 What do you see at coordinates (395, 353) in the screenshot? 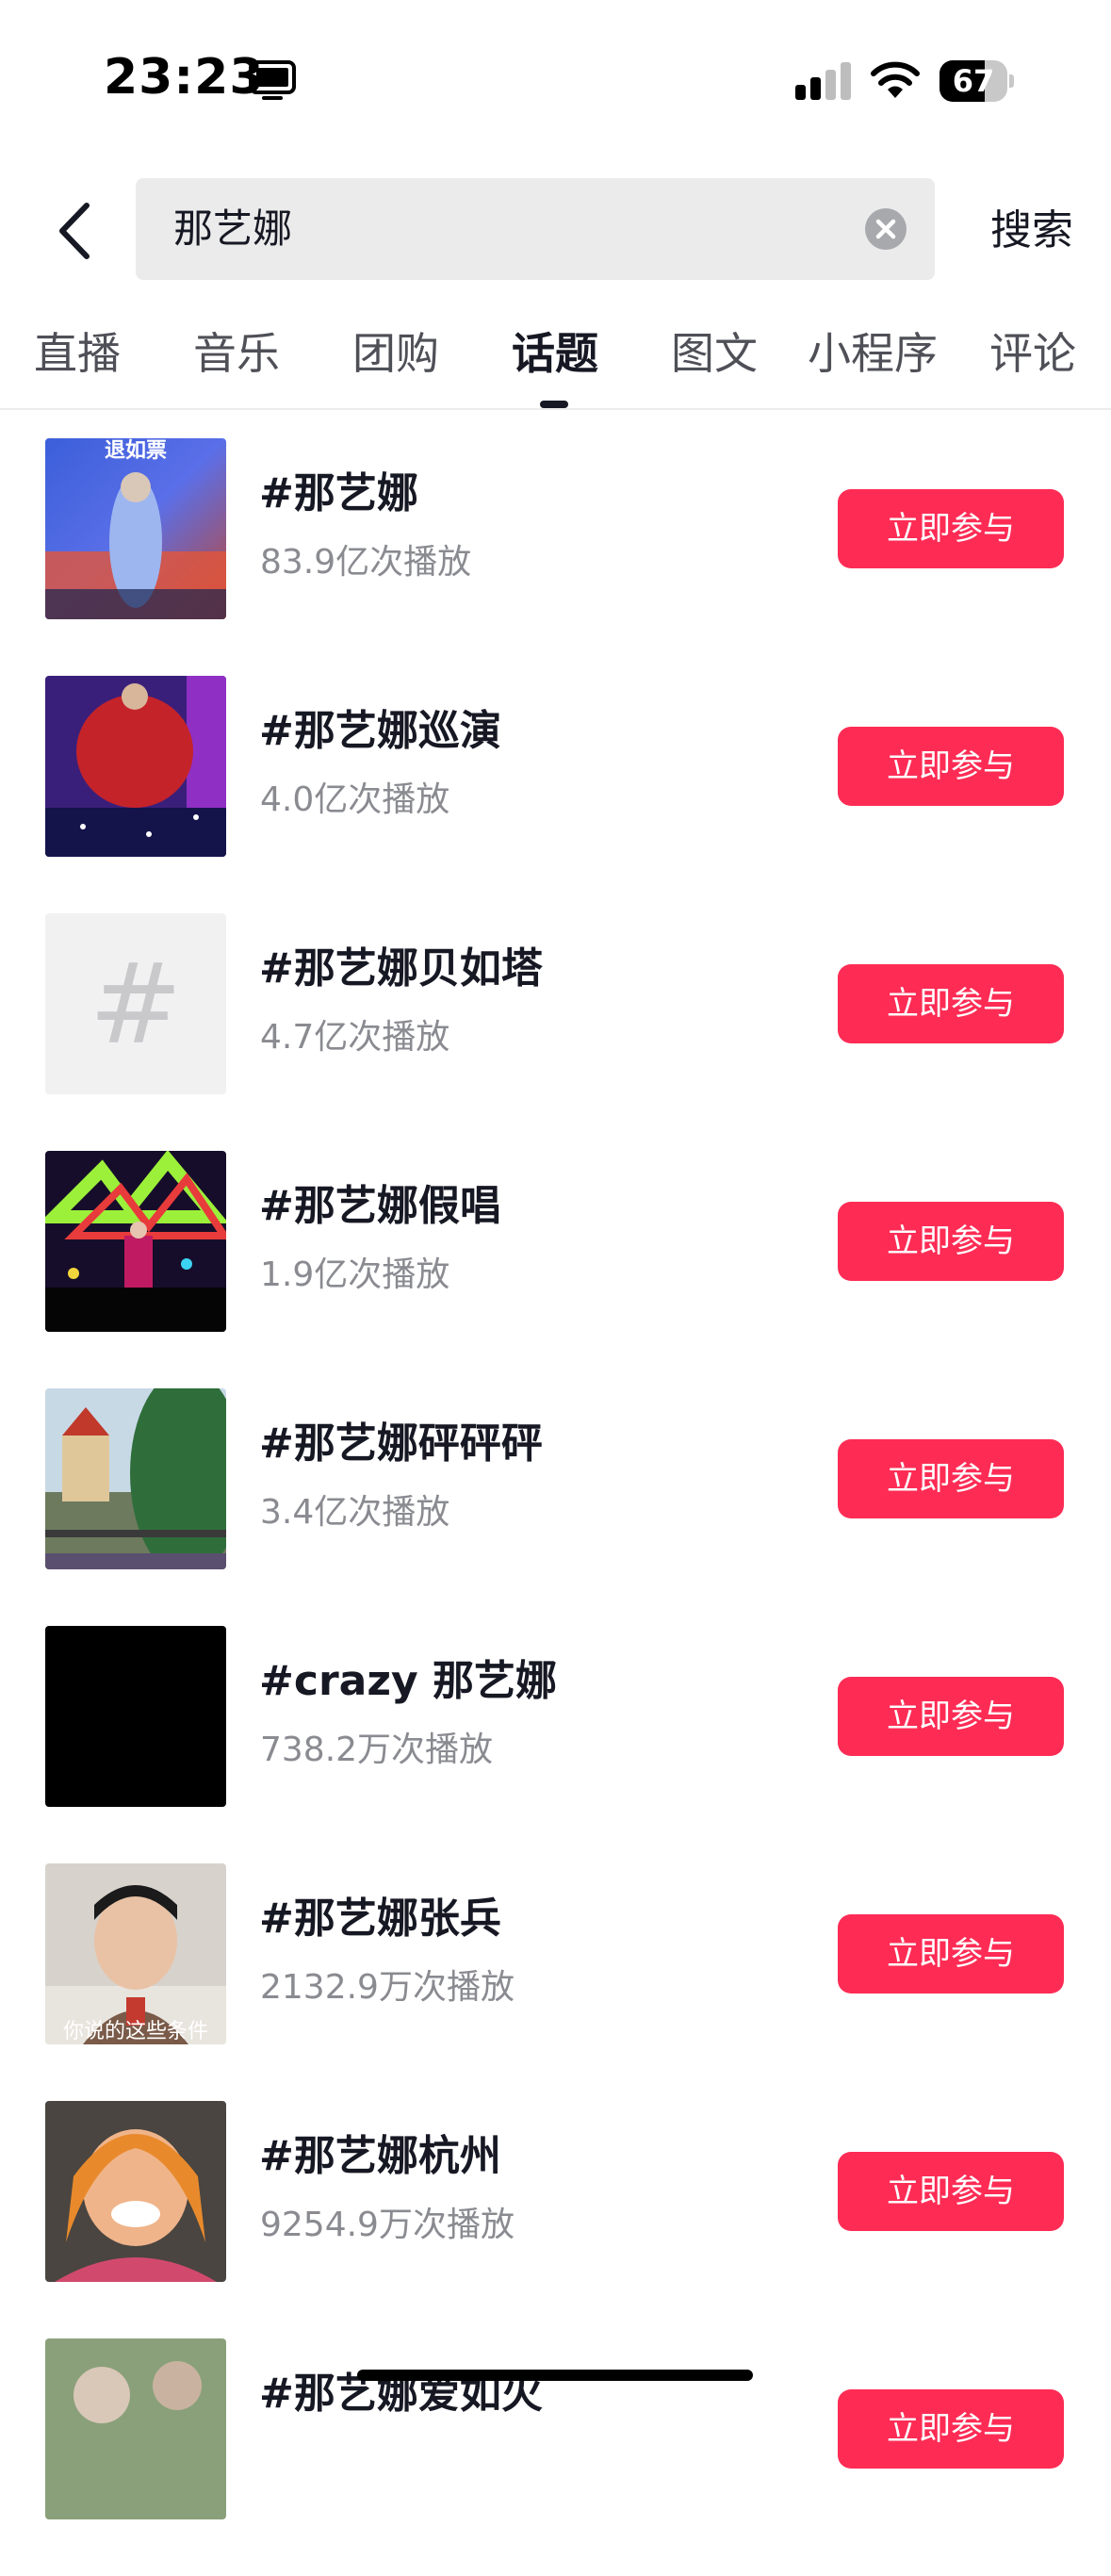
I see `tab-group-buy: 团购` at bounding box center [395, 353].